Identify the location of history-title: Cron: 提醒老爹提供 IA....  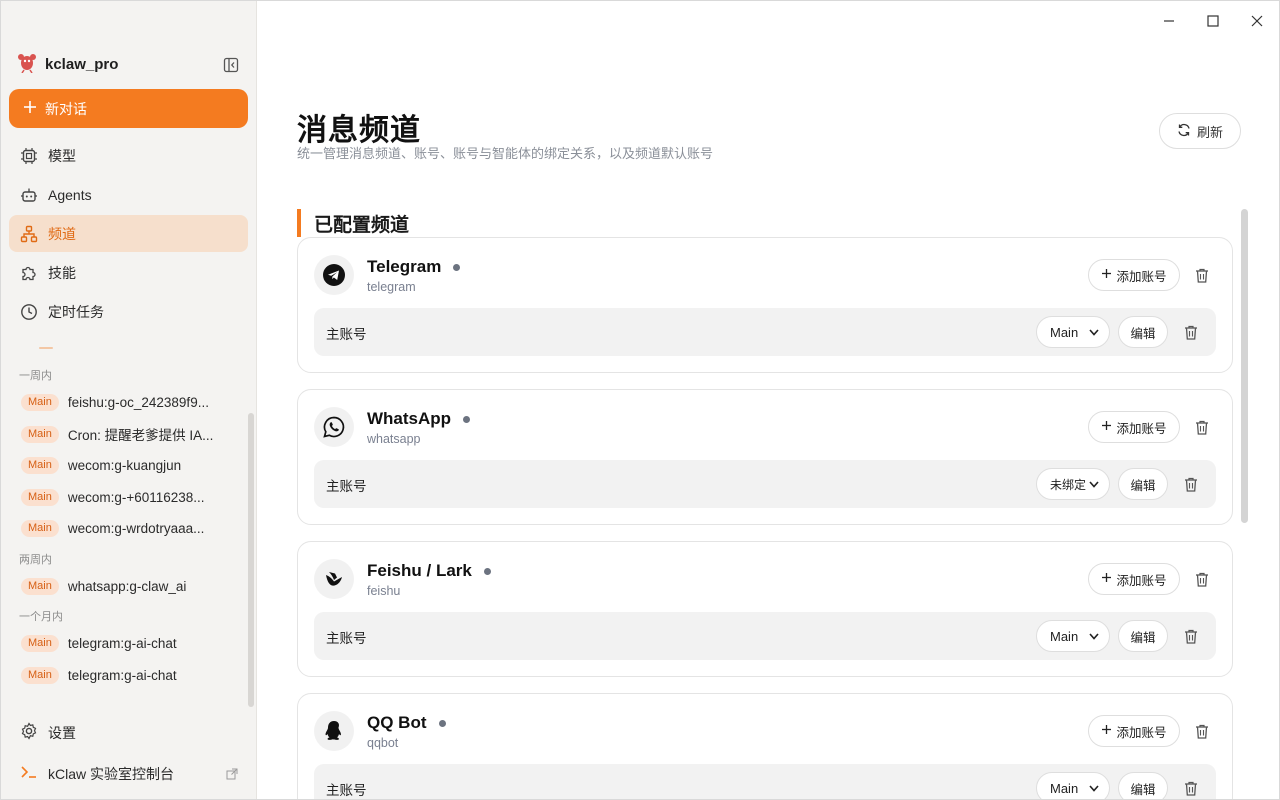
(140, 436).